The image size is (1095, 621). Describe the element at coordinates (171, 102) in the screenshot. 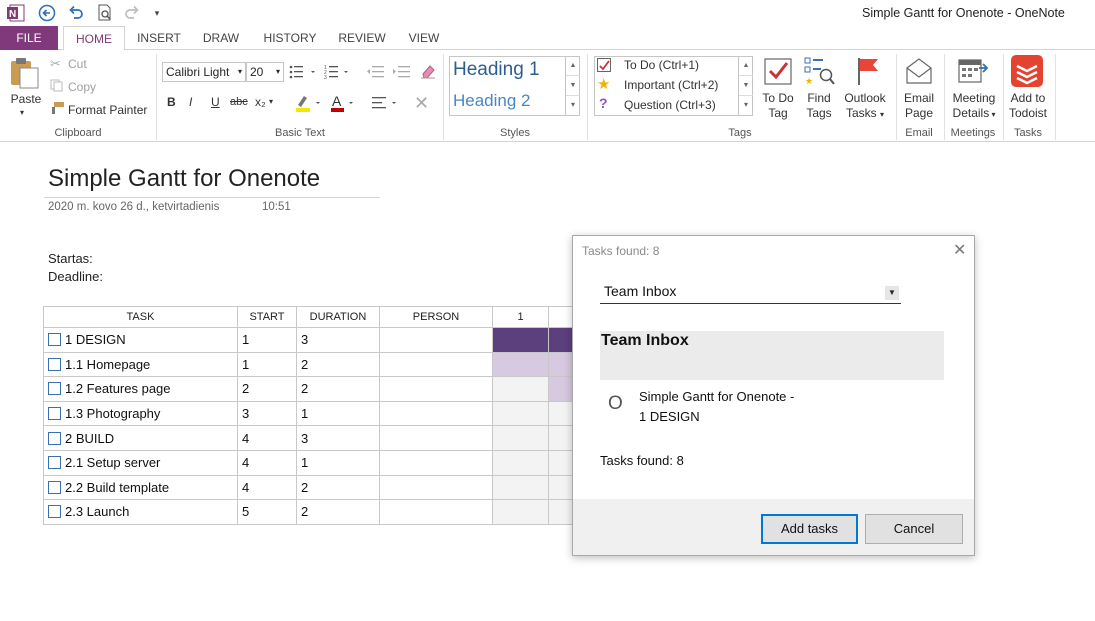

I see `bold-button: B` at that location.